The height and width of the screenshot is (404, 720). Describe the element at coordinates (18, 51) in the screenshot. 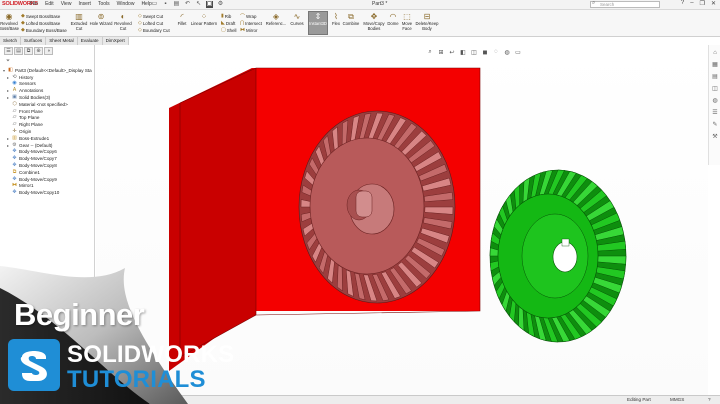

I see `property-manager-tab-icon: ▤` at that location.